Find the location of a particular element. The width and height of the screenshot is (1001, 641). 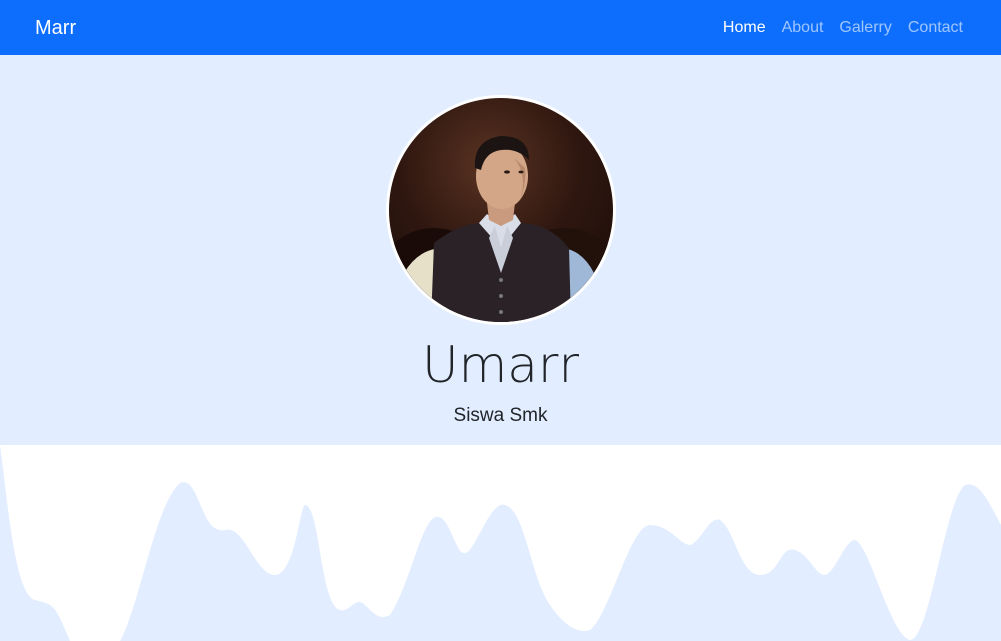

profile-subtitle: Siswa Smk is located at coordinates (500, 415).